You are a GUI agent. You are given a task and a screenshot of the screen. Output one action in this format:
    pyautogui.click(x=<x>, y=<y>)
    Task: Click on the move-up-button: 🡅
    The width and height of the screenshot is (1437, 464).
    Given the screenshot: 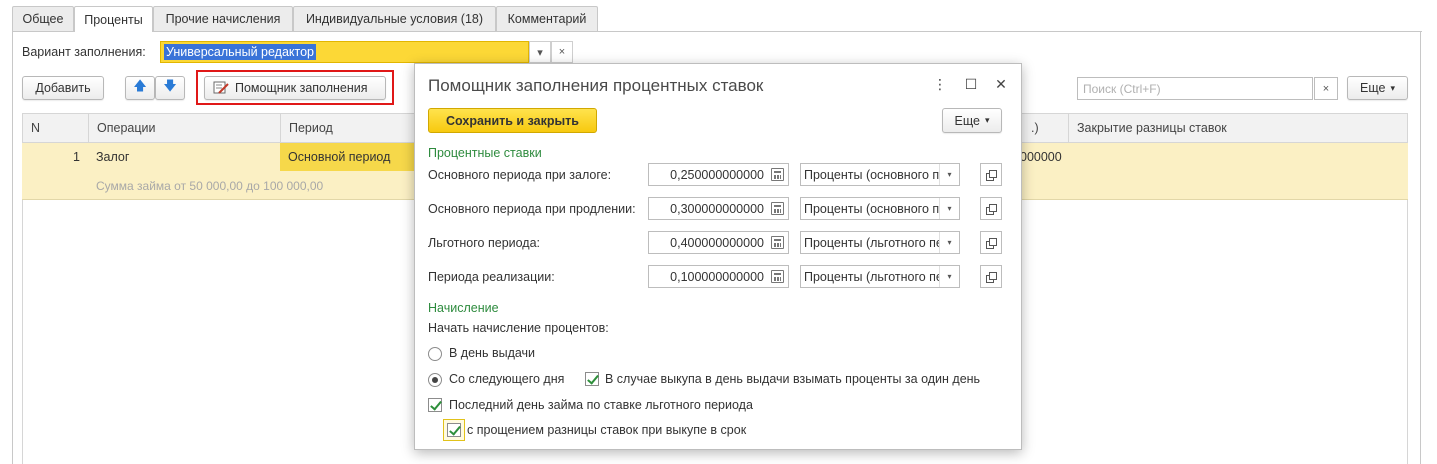 What is the action you would take?
    pyautogui.click(x=140, y=88)
    